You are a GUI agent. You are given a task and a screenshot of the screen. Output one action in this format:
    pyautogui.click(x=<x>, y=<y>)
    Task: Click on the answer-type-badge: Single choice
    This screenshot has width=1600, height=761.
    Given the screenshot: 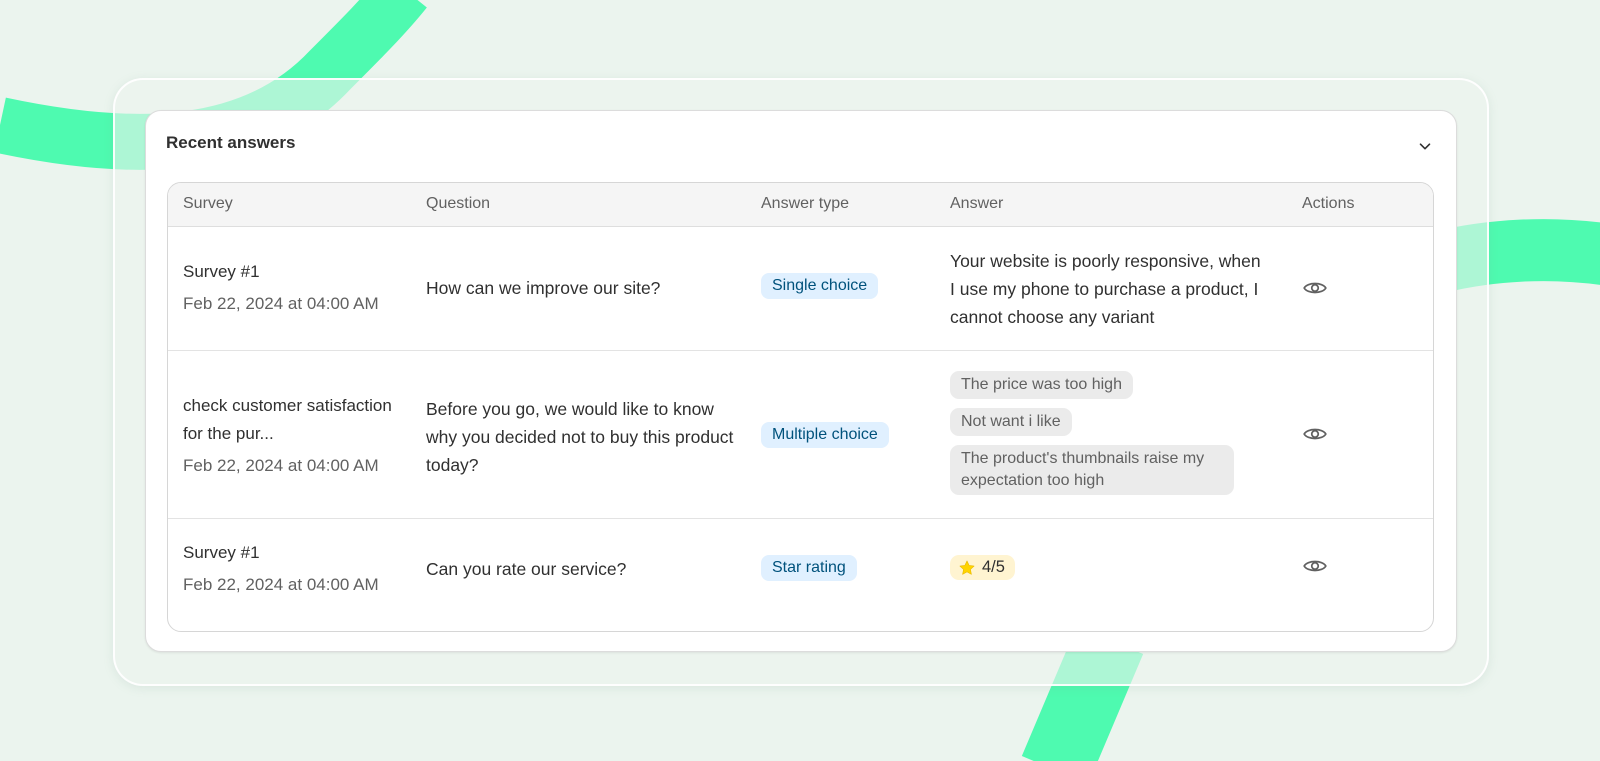 What is the action you would take?
    pyautogui.click(x=820, y=286)
    